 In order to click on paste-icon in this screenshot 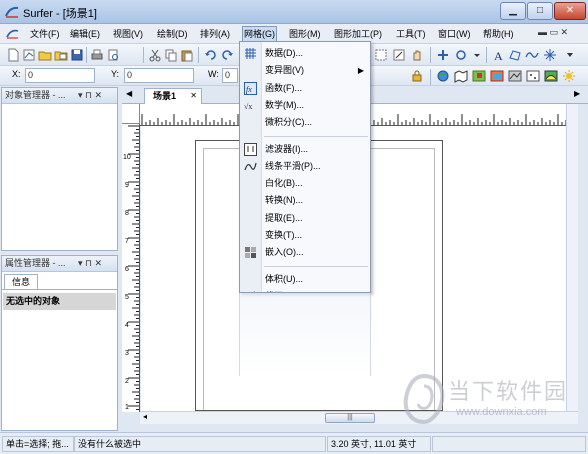, I will do `click(187, 55)`.